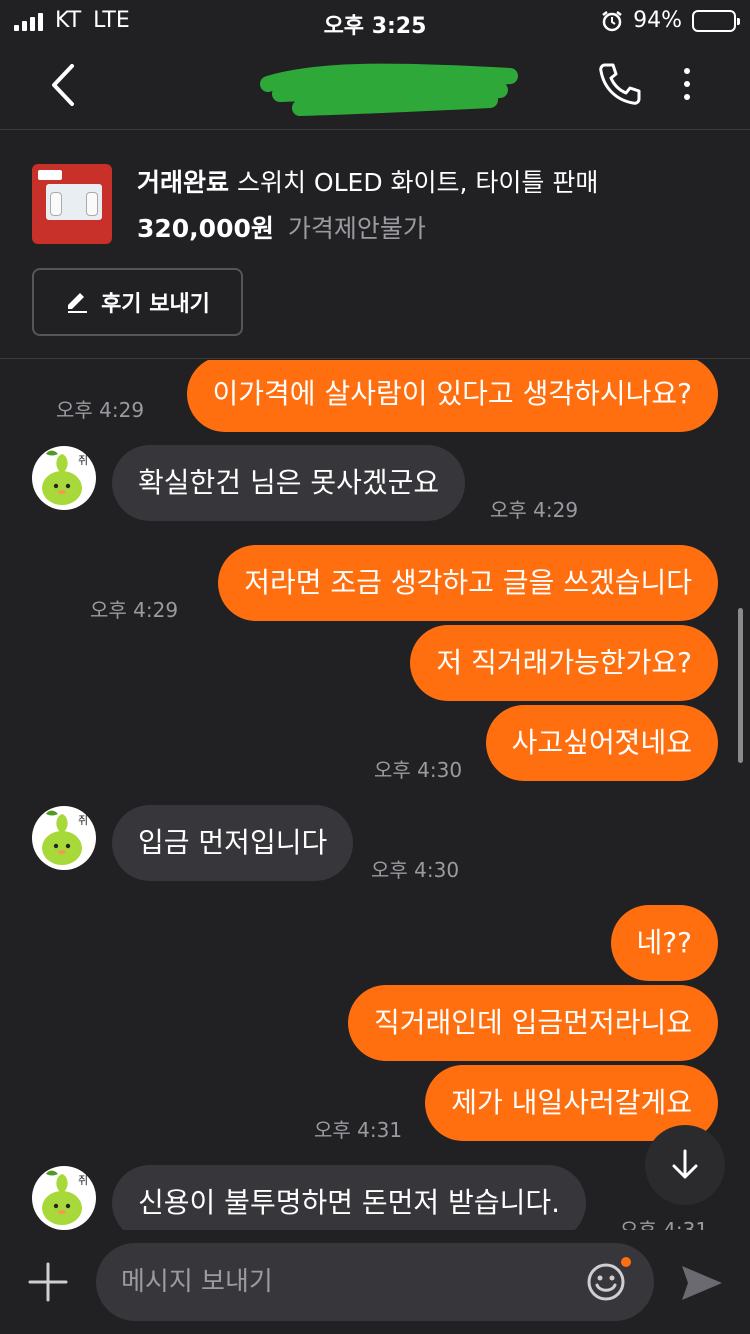  What do you see at coordinates (620, 84) in the screenshot?
I see `phone-icon` at bounding box center [620, 84].